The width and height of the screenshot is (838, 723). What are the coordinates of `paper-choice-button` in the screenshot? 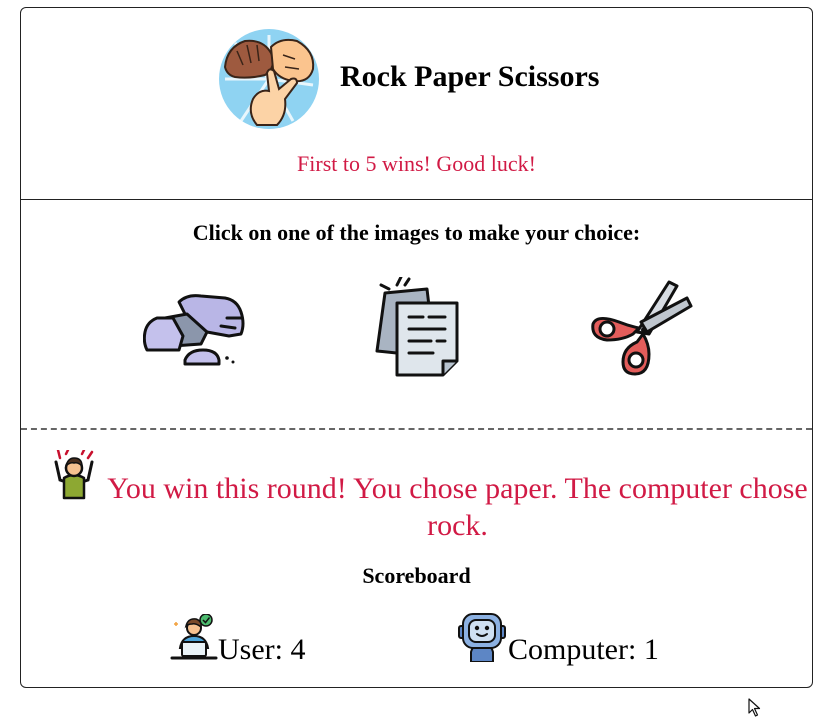 It's located at (417, 328).